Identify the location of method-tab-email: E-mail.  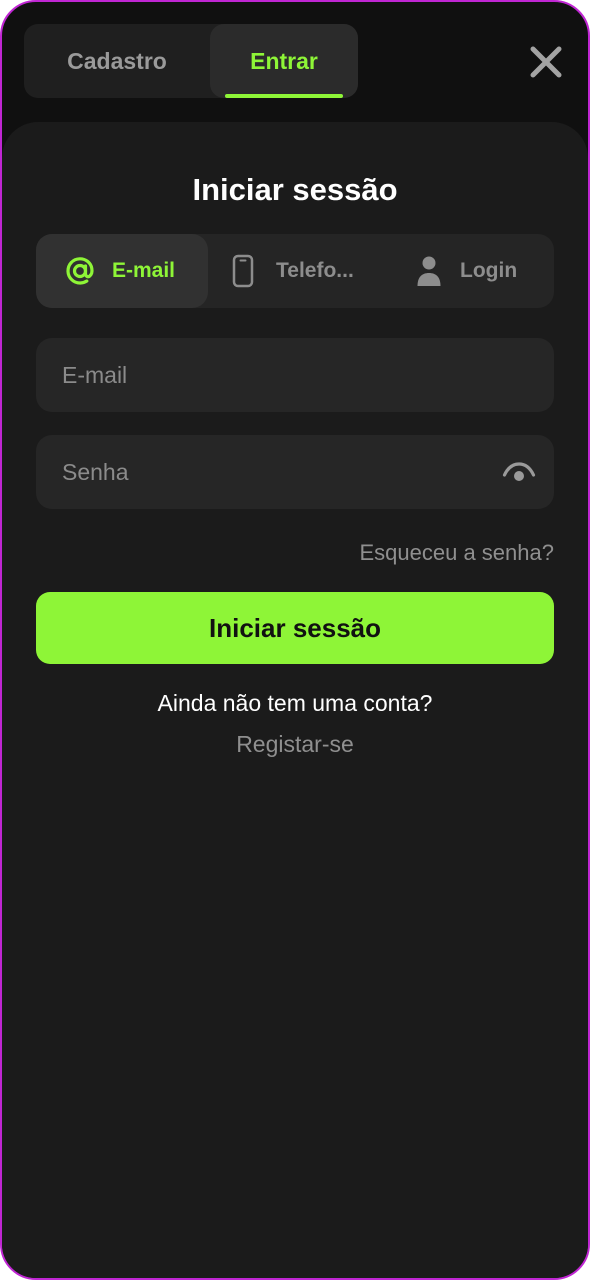
(122, 271).